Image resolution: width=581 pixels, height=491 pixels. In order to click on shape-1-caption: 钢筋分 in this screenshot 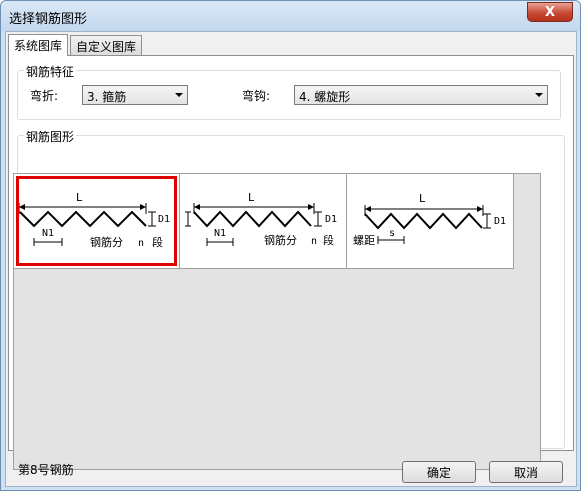, I will do `click(106, 242)`.